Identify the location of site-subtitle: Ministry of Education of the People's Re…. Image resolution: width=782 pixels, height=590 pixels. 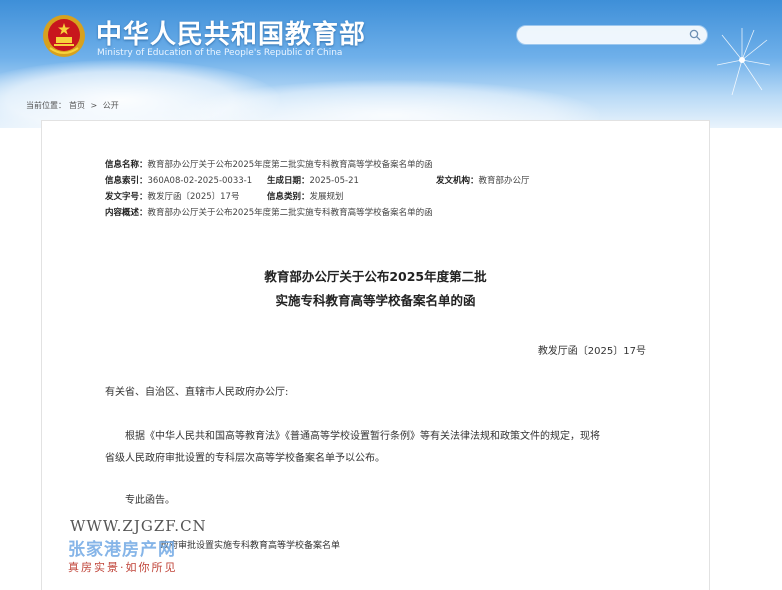
(220, 53).